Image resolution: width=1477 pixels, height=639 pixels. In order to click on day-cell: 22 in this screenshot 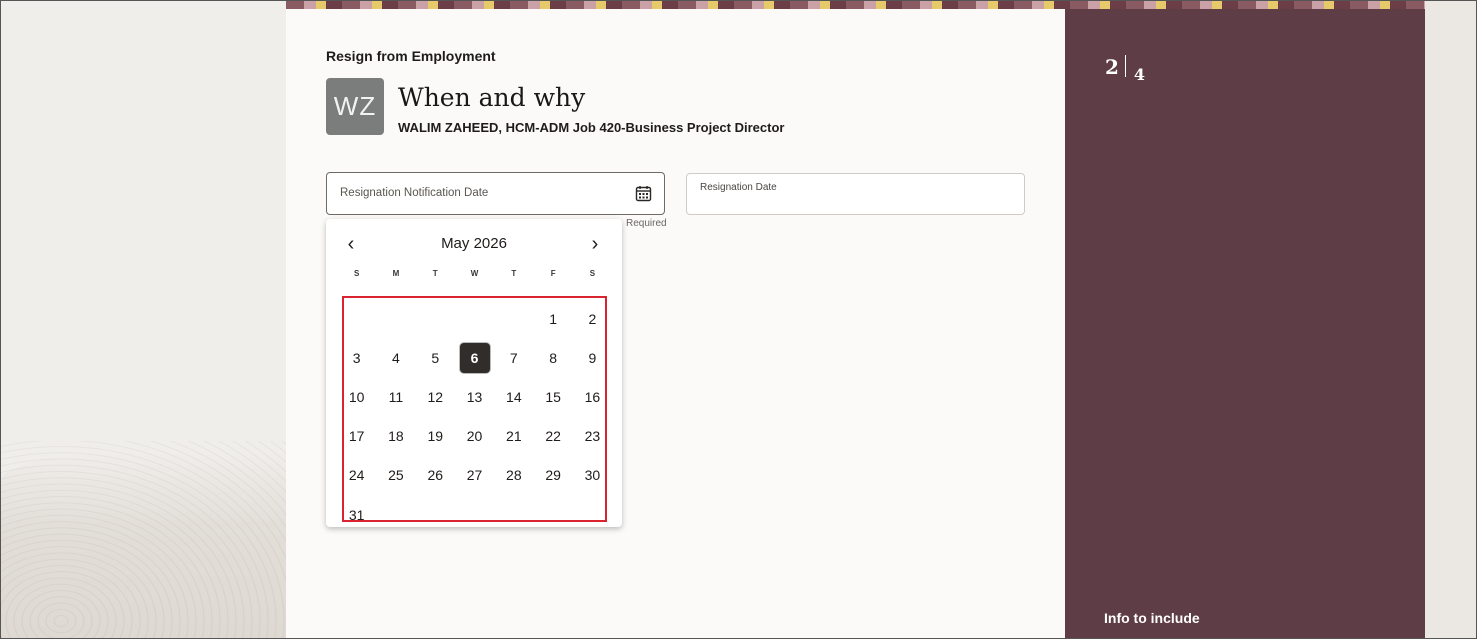, I will do `click(552, 436)`.